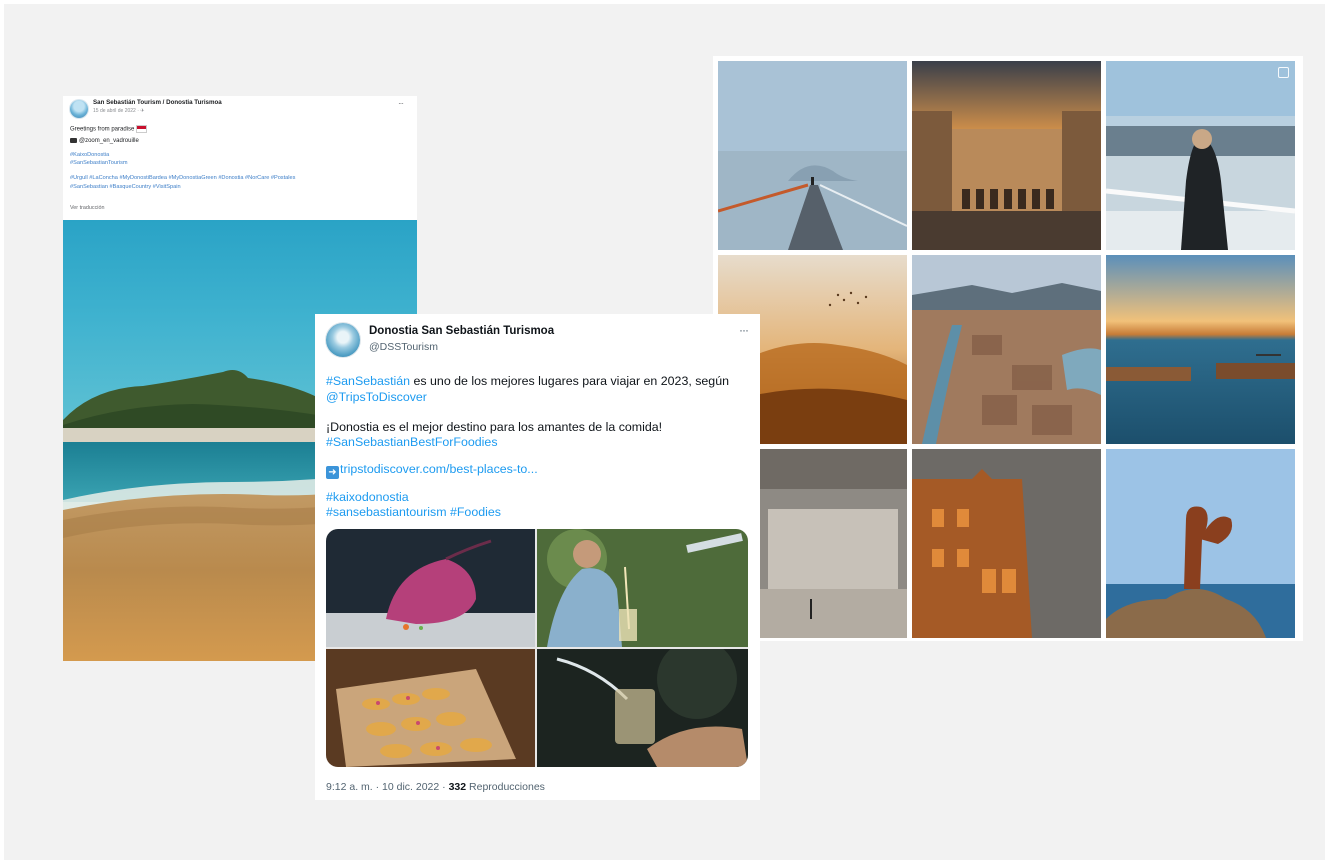  I want to click on grid-photo-woman-railing, so click(1200, 155).